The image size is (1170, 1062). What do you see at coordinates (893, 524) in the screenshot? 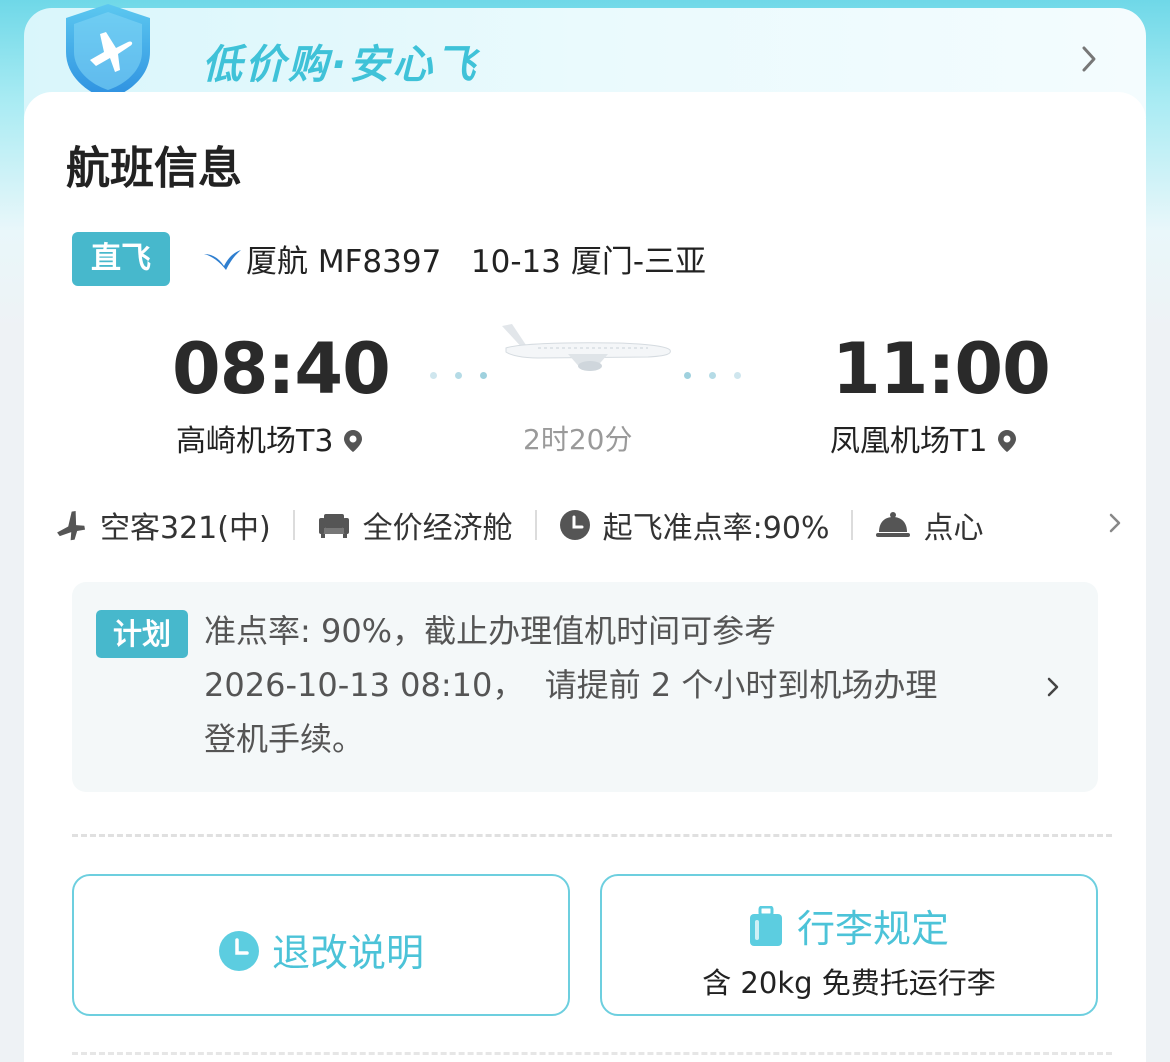
I see `meal-icon` at bounding box center [893, 524].